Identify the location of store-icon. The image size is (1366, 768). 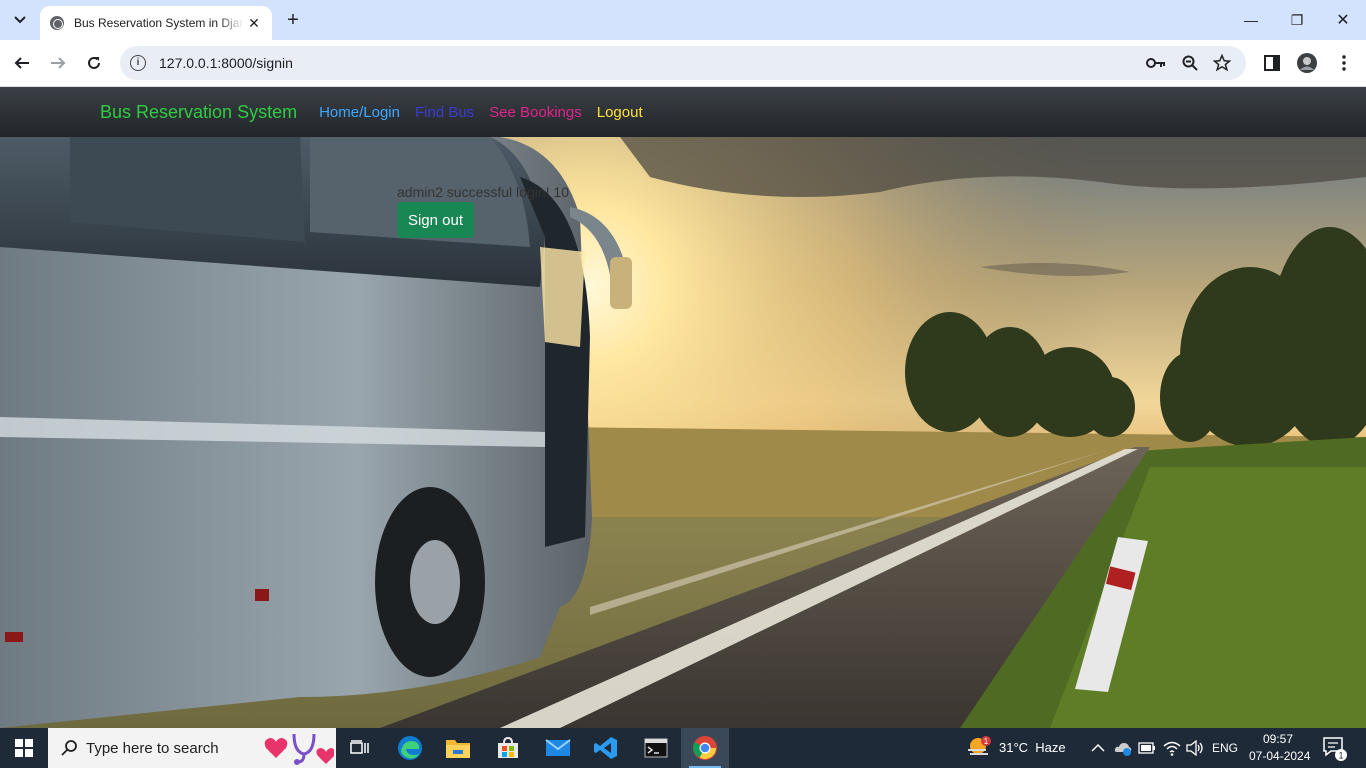
(508, 747).